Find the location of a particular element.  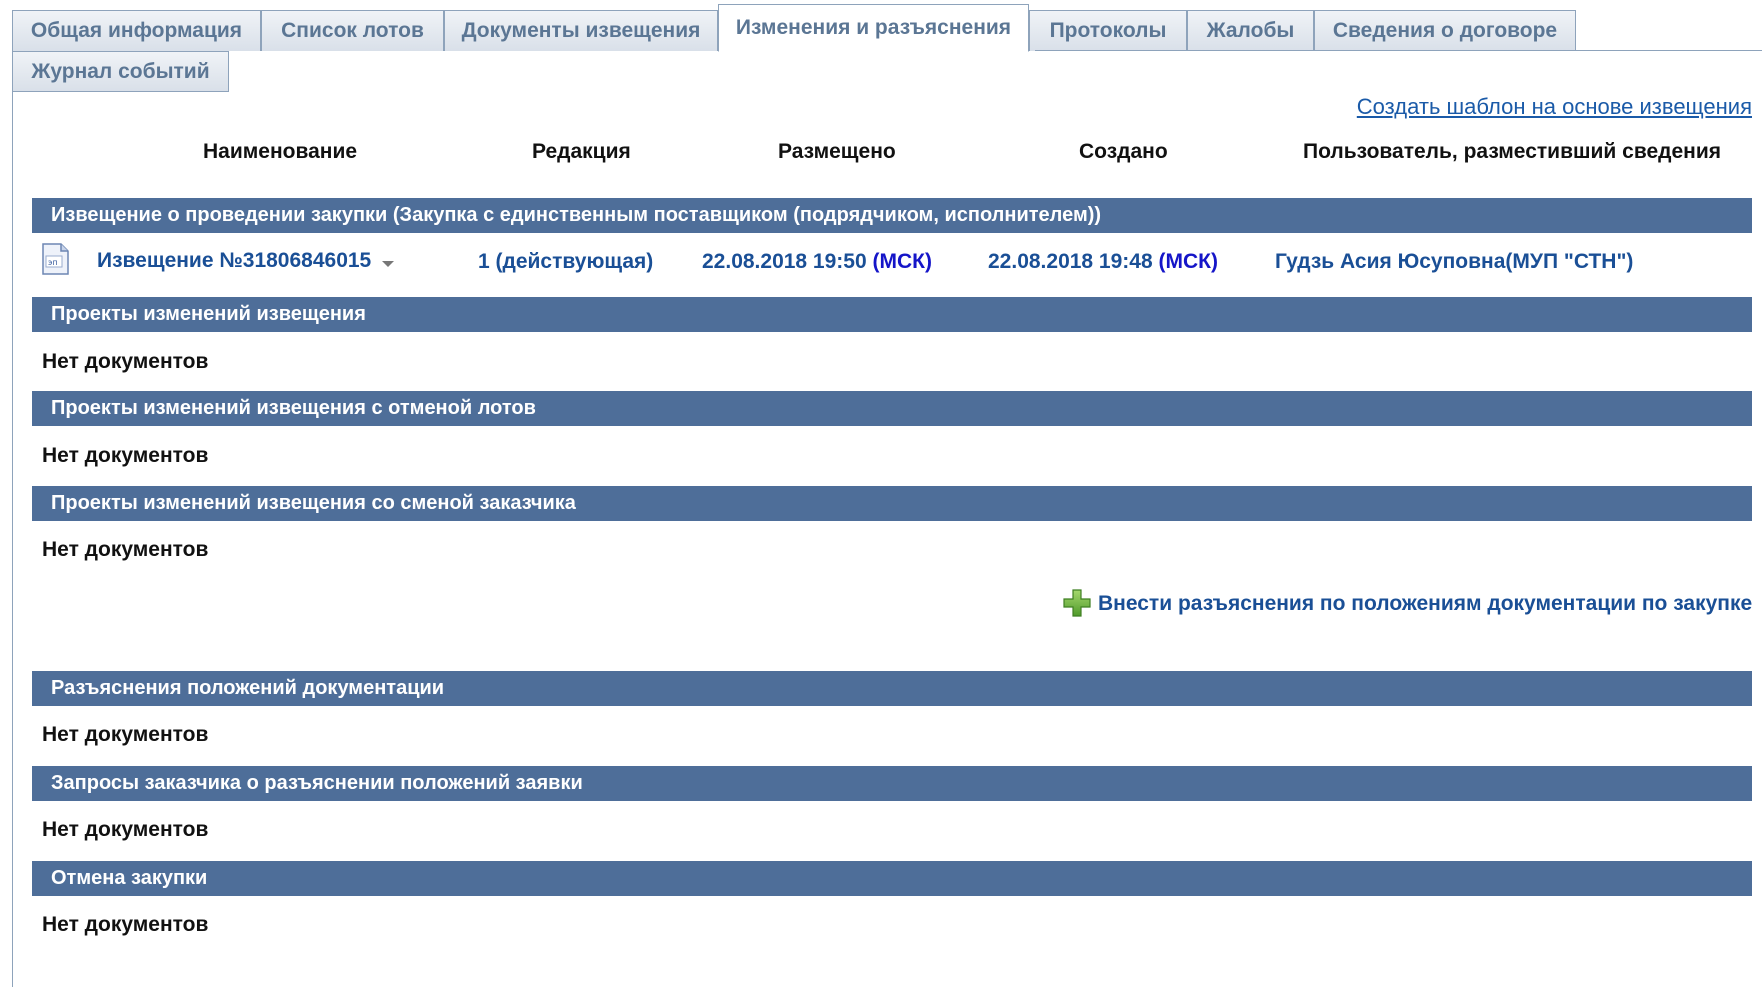

document-icon: эп is located at coordinates (55, 259).